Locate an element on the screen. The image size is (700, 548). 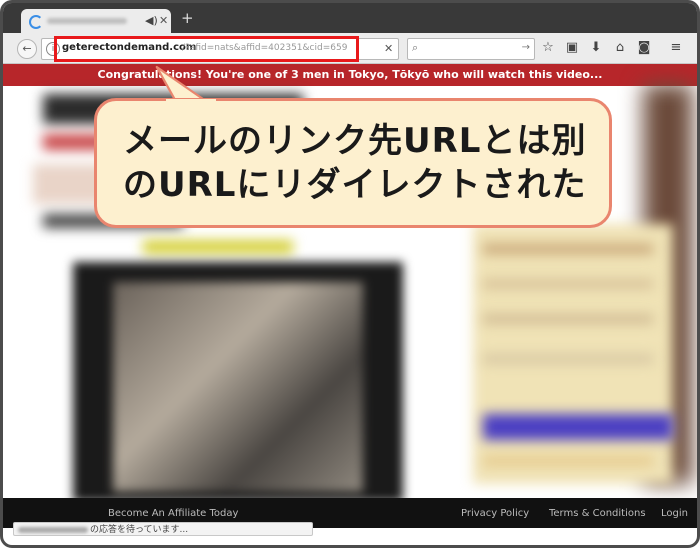
tab-bar: ◀) ✕ + is located at coordinates (350, 18).